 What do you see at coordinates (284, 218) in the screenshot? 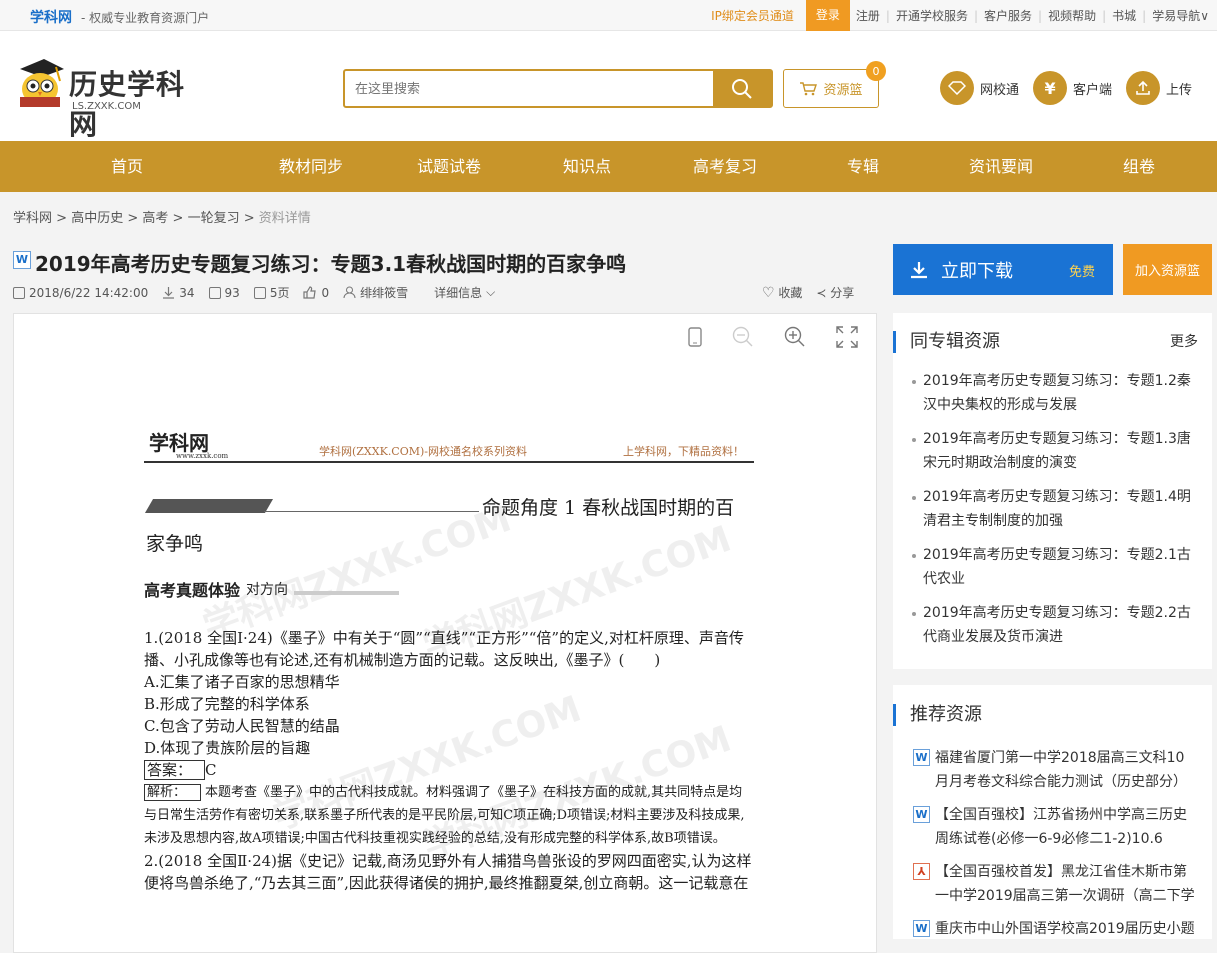
I see `breadcrumb-current: 资料详情` at bounding box center [284, 218].